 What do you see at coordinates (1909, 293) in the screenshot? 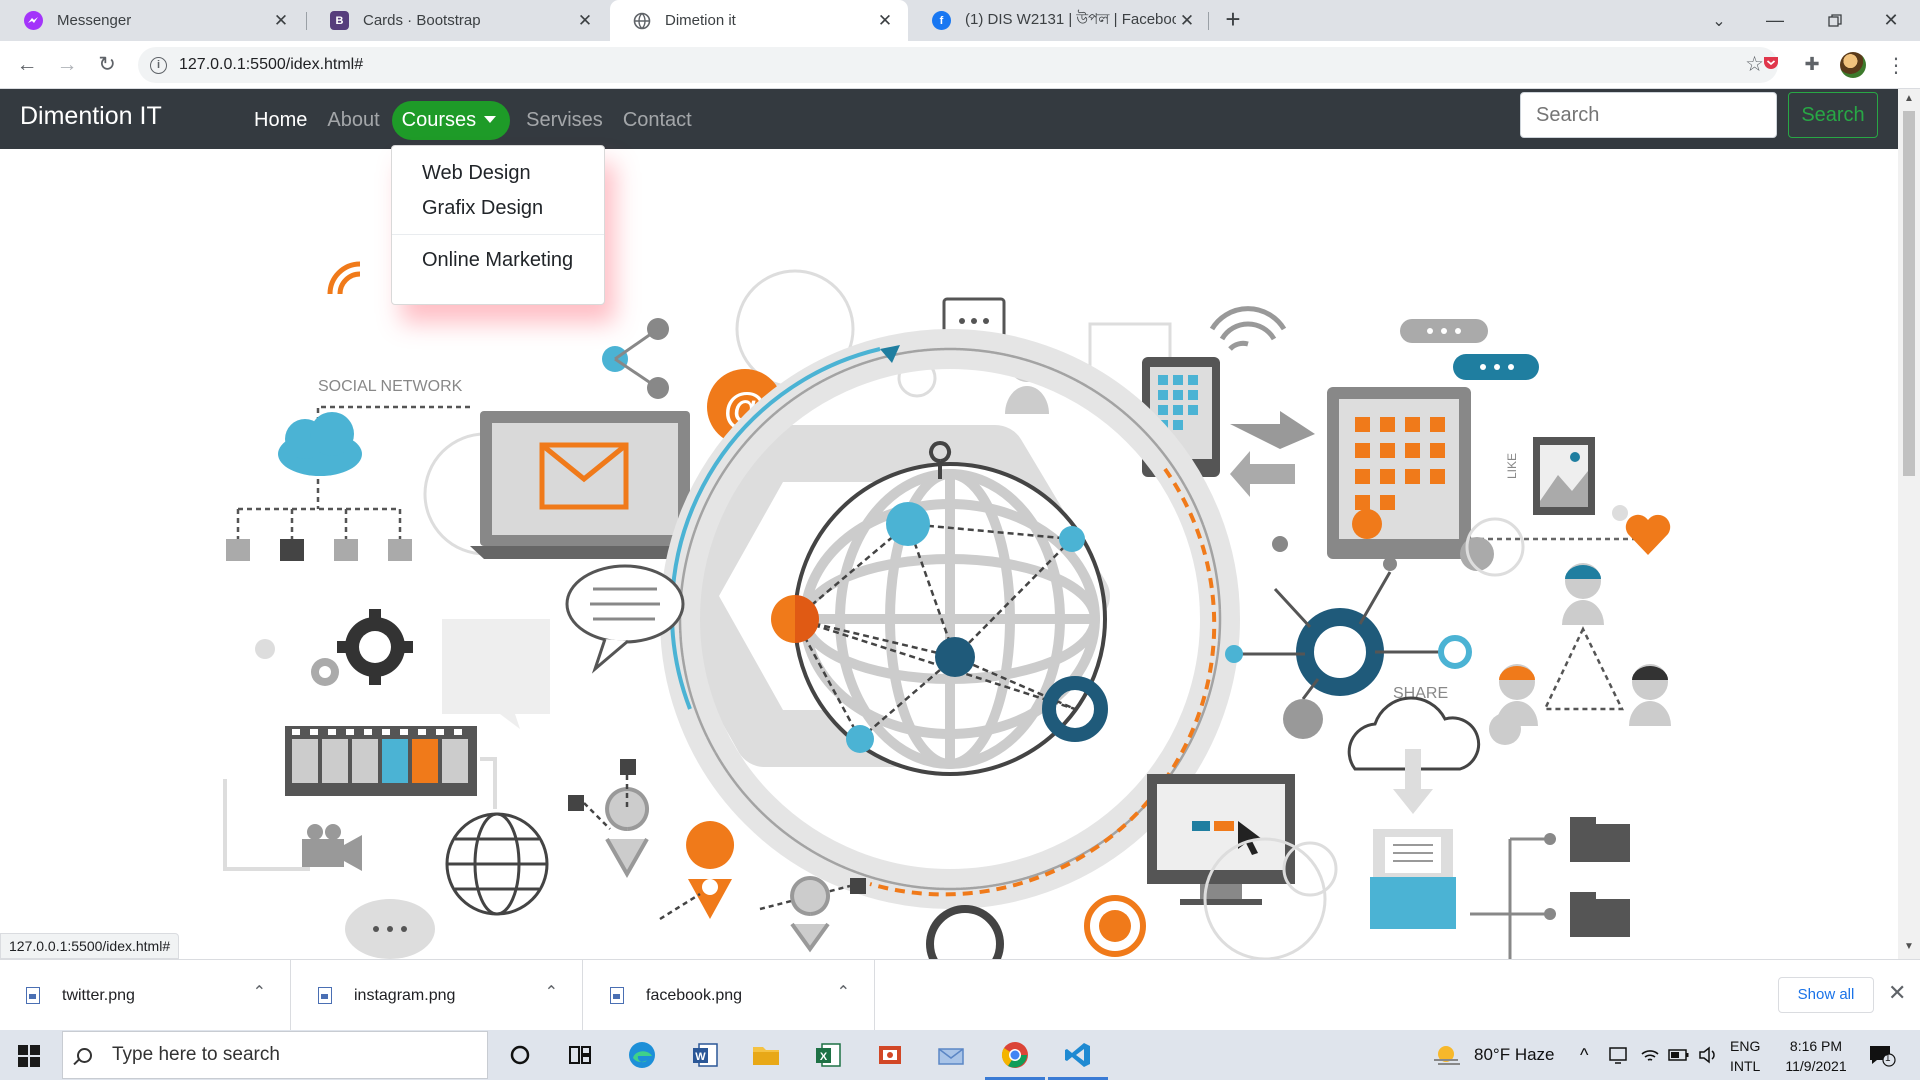
I see `scrollbar-thumb` at bounding box center [1909, 293].